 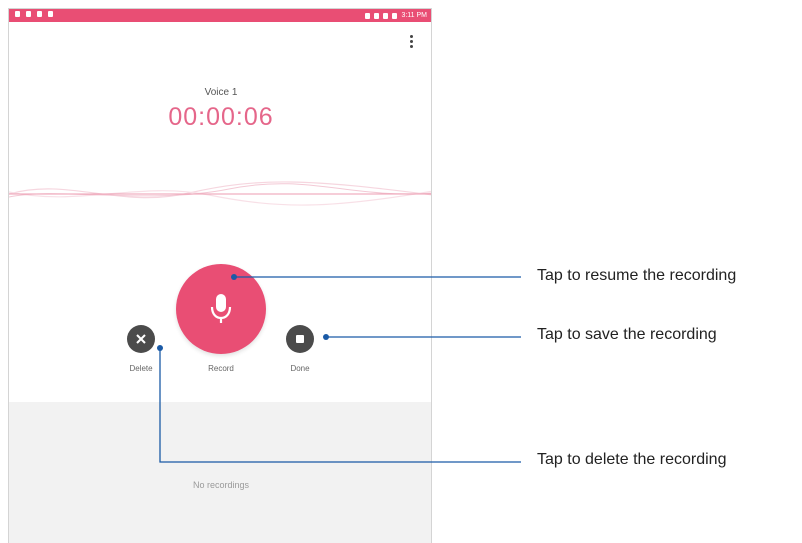 What do you see at coordinates (414, 15) in the screenshot?
I see `status-time: 3:11 PM` at bounding box center [414, 15].